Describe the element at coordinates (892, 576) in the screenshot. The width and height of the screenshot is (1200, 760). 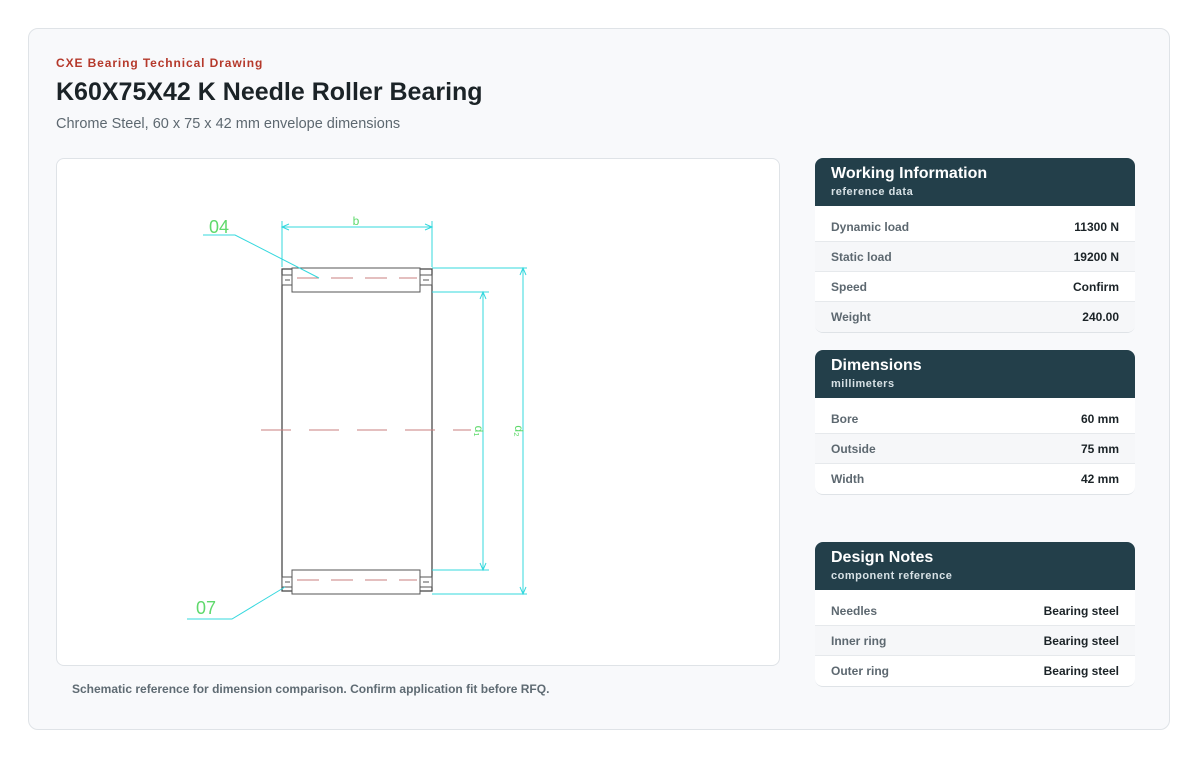
I see `design-notes-subtitle: component reference` at that location.